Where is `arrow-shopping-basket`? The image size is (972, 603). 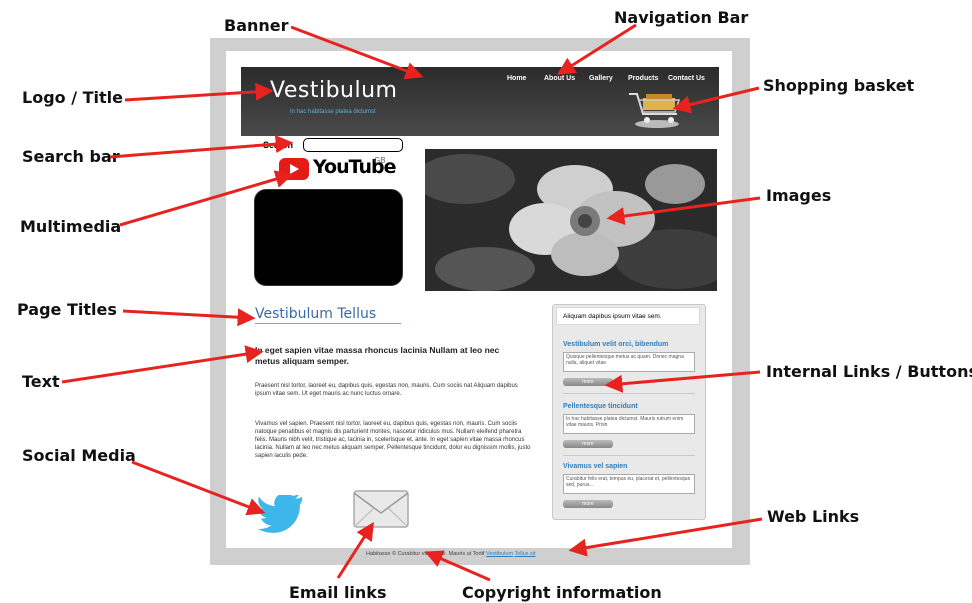 arrow-shopping-basket is located at coordinates (716, 100).